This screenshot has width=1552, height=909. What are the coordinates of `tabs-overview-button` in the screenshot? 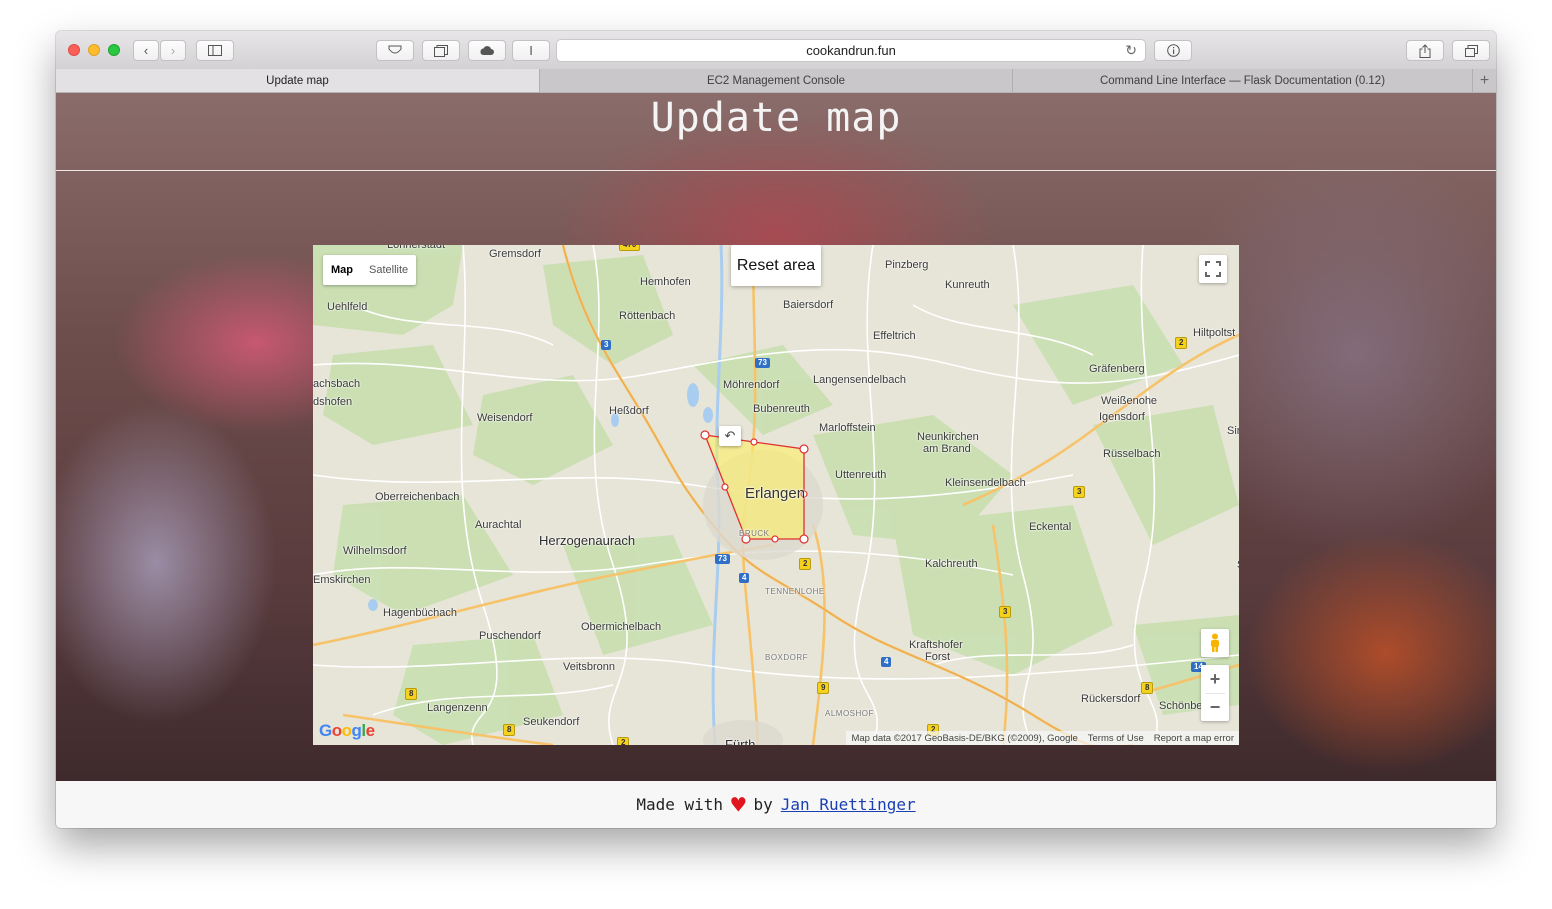 It's located at (441, 50).